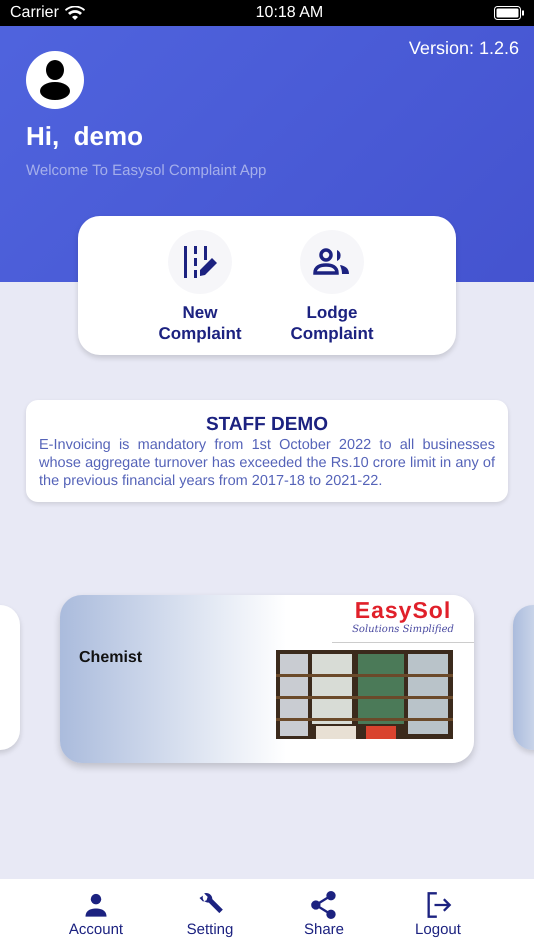 The image size is (534, 950). I want to click on version-label: Version: 1.2.6, so click(463, 48).